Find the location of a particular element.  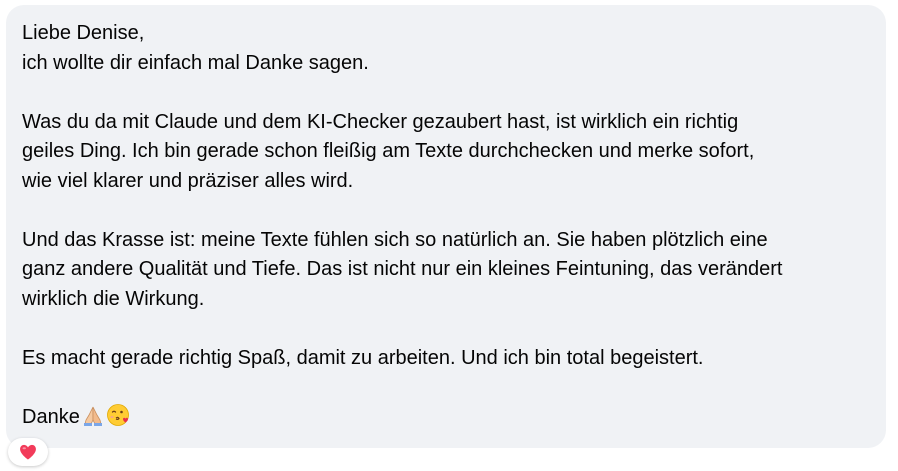

message-greeting: Liebe Denise, is located at coordinates (83, 33).